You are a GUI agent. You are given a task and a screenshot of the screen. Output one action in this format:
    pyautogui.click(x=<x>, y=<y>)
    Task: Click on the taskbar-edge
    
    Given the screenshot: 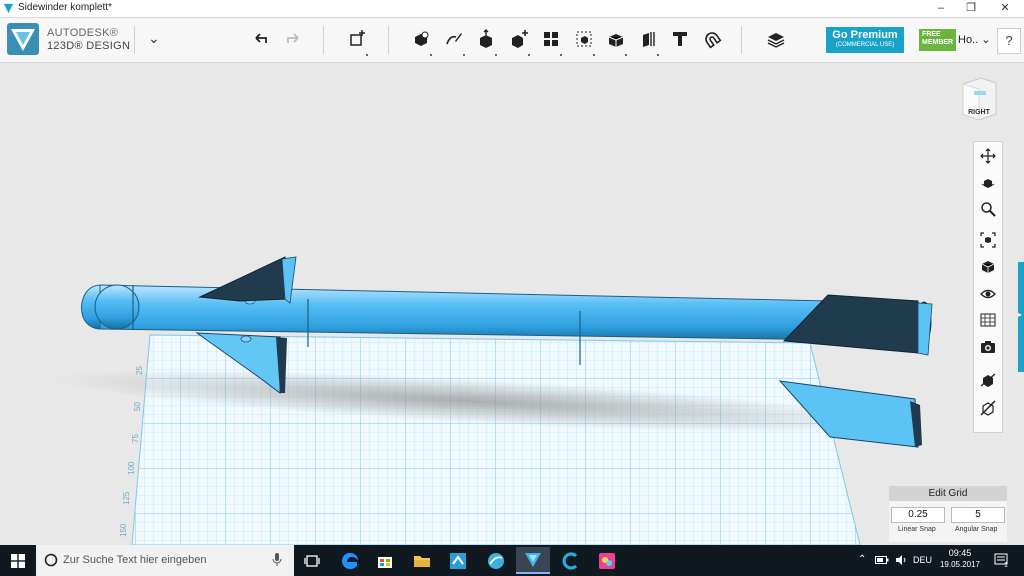 What is the action you would take?
    pyautogui.click(x=350, y=560)
    